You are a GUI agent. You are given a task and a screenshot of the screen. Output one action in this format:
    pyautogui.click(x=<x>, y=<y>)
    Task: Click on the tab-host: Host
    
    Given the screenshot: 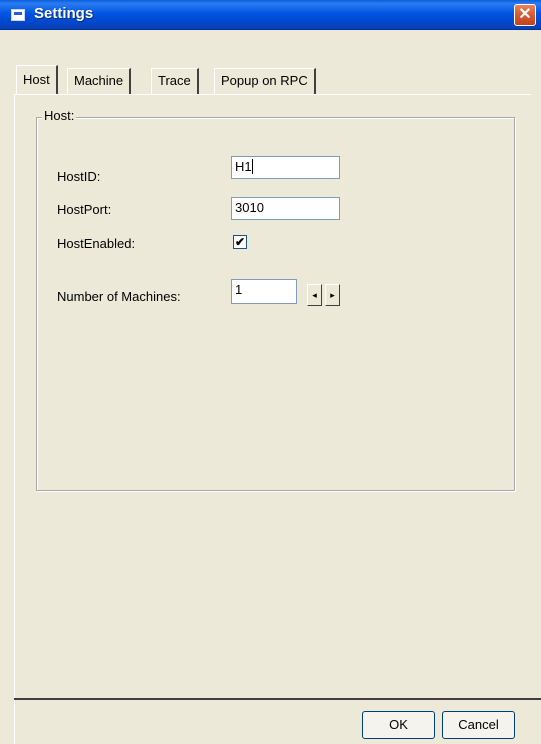 What is the action you would take?
    pyautogui.click(x=37, y=79)
    